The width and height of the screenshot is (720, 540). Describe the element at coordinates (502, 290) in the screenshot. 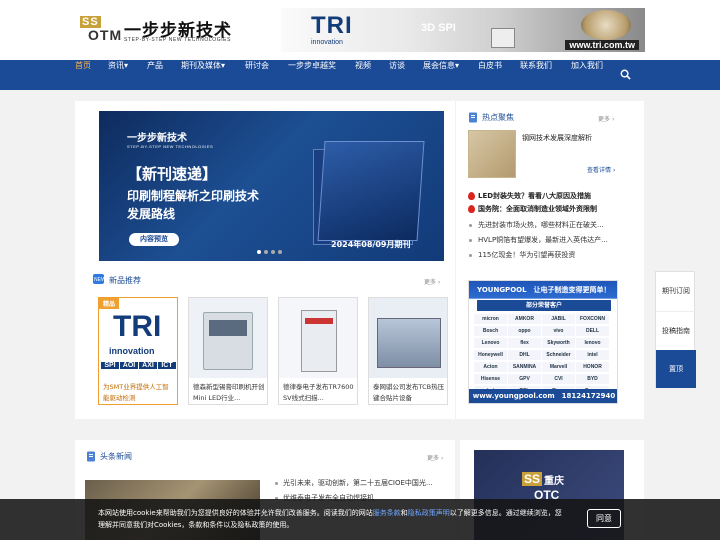

I see `yp-brand-name: YOUNGPOOL` at that location.